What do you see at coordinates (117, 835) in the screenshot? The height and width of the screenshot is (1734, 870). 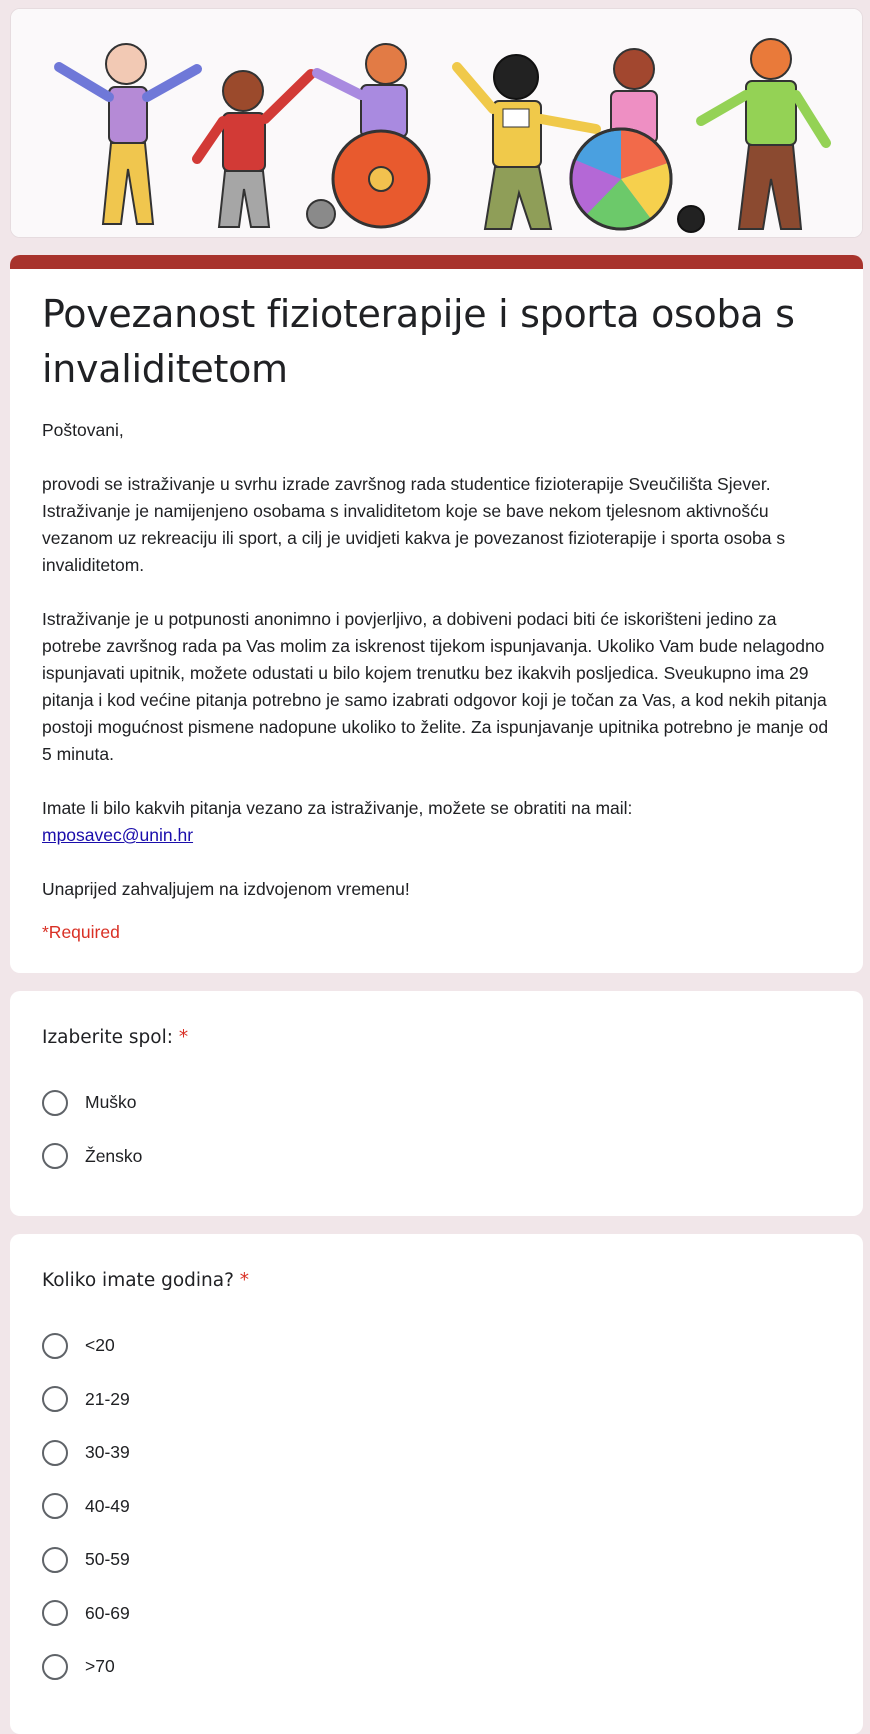 I see `contact-email-link: mposavec@unin.hr` at bounding box center [117, 835].